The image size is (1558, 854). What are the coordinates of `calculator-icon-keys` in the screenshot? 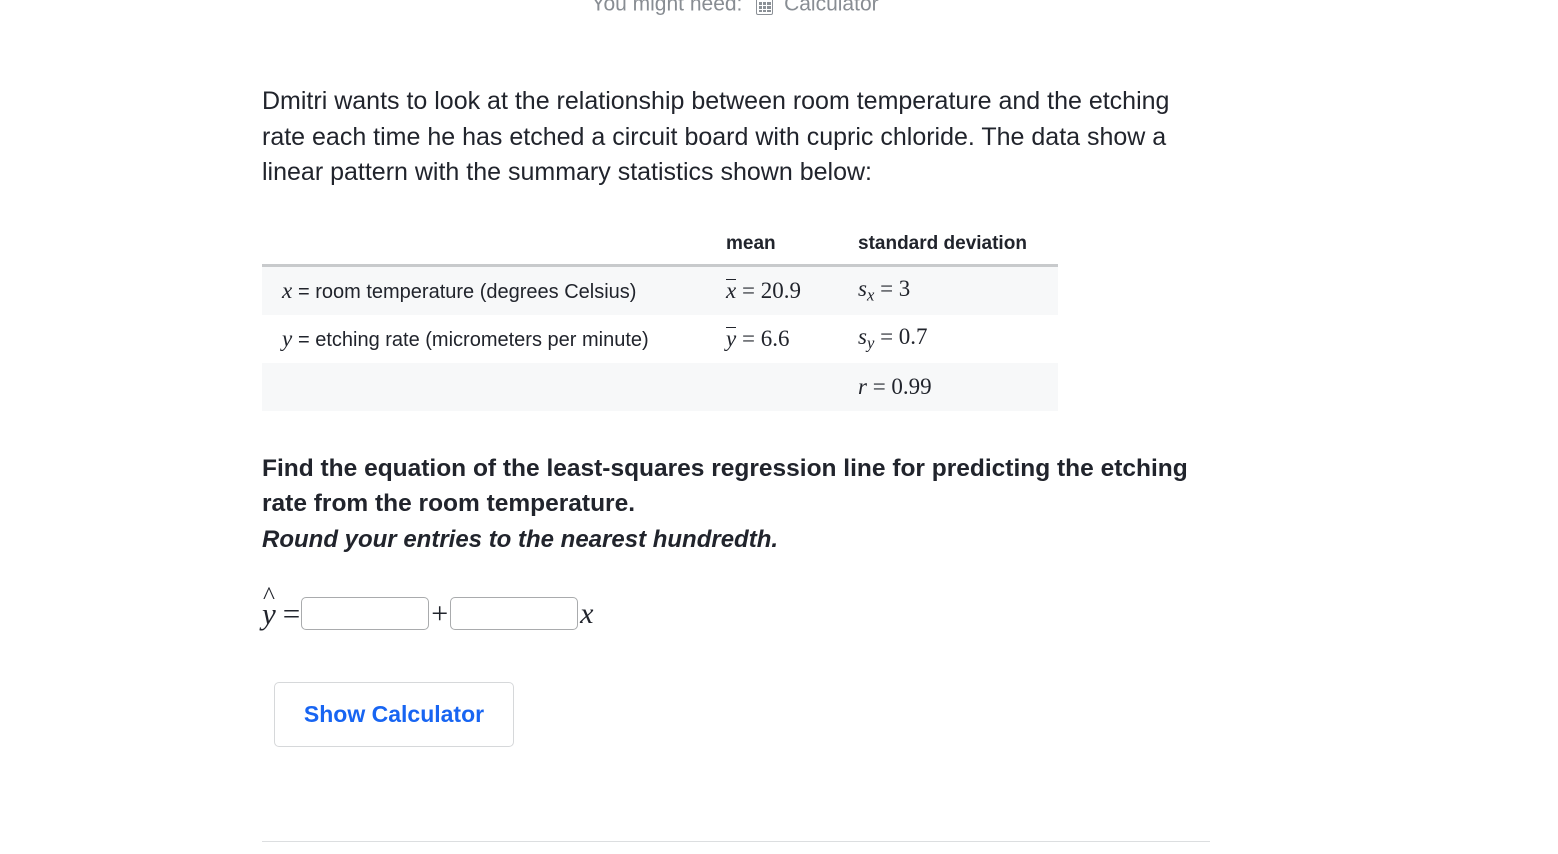 It's located at (764, 7).